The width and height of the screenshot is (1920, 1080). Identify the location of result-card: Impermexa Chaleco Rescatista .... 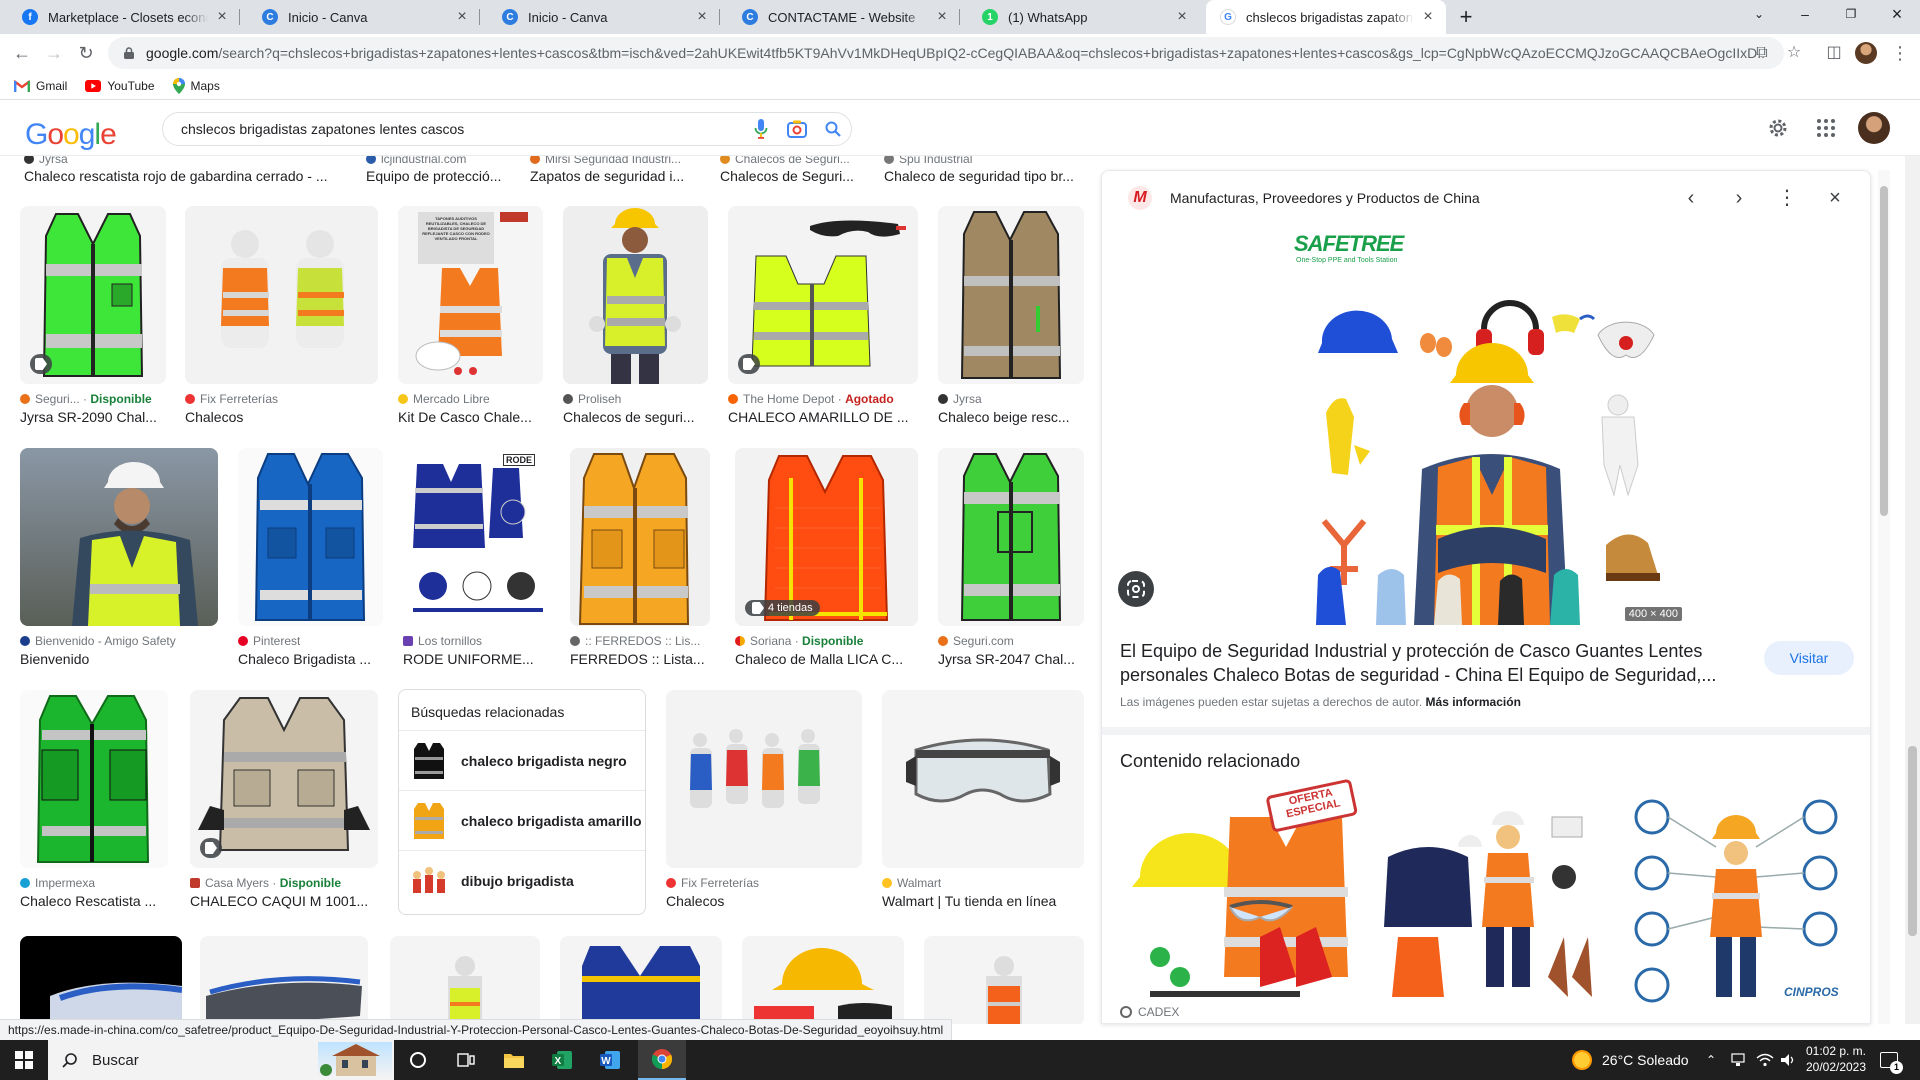
(94, 799).